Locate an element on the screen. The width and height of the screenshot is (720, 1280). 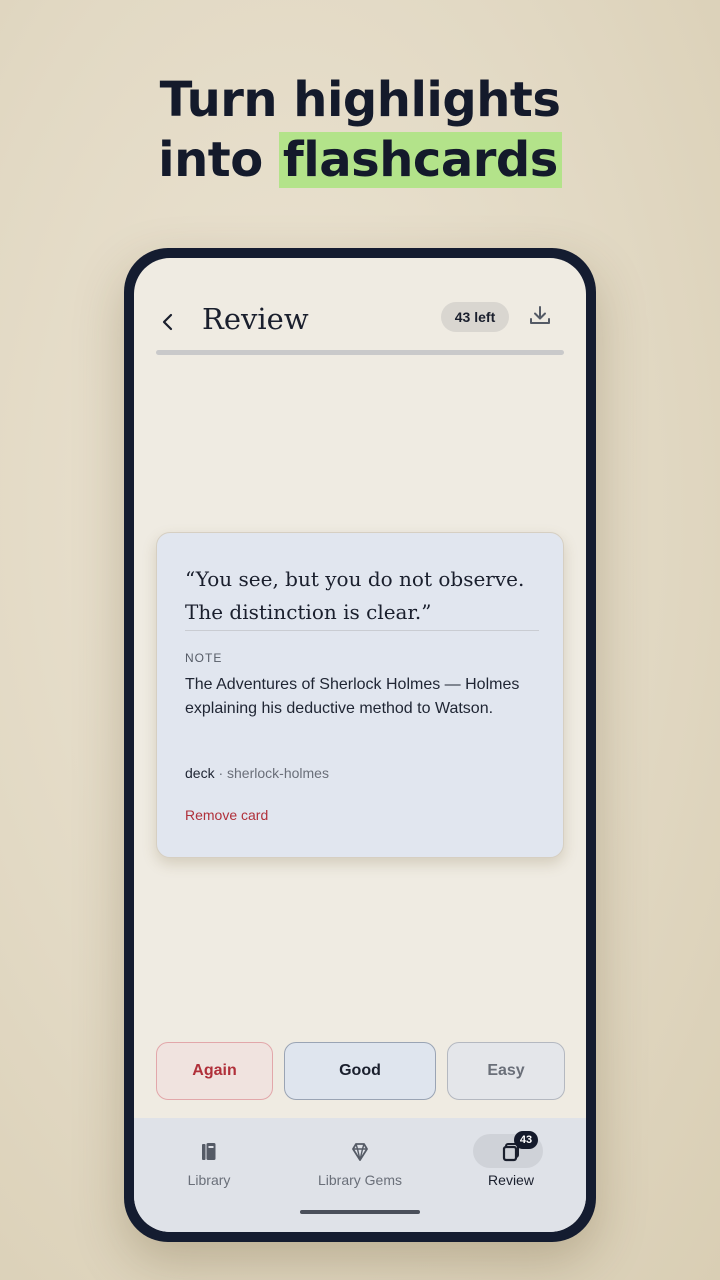
headline-highlight: flashcards is located at coordinates (420, 160).